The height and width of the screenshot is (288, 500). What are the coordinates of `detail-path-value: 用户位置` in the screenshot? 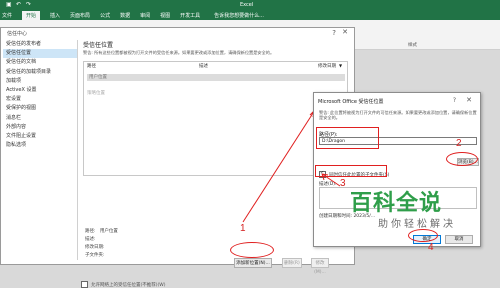 It's located at (108, 231).